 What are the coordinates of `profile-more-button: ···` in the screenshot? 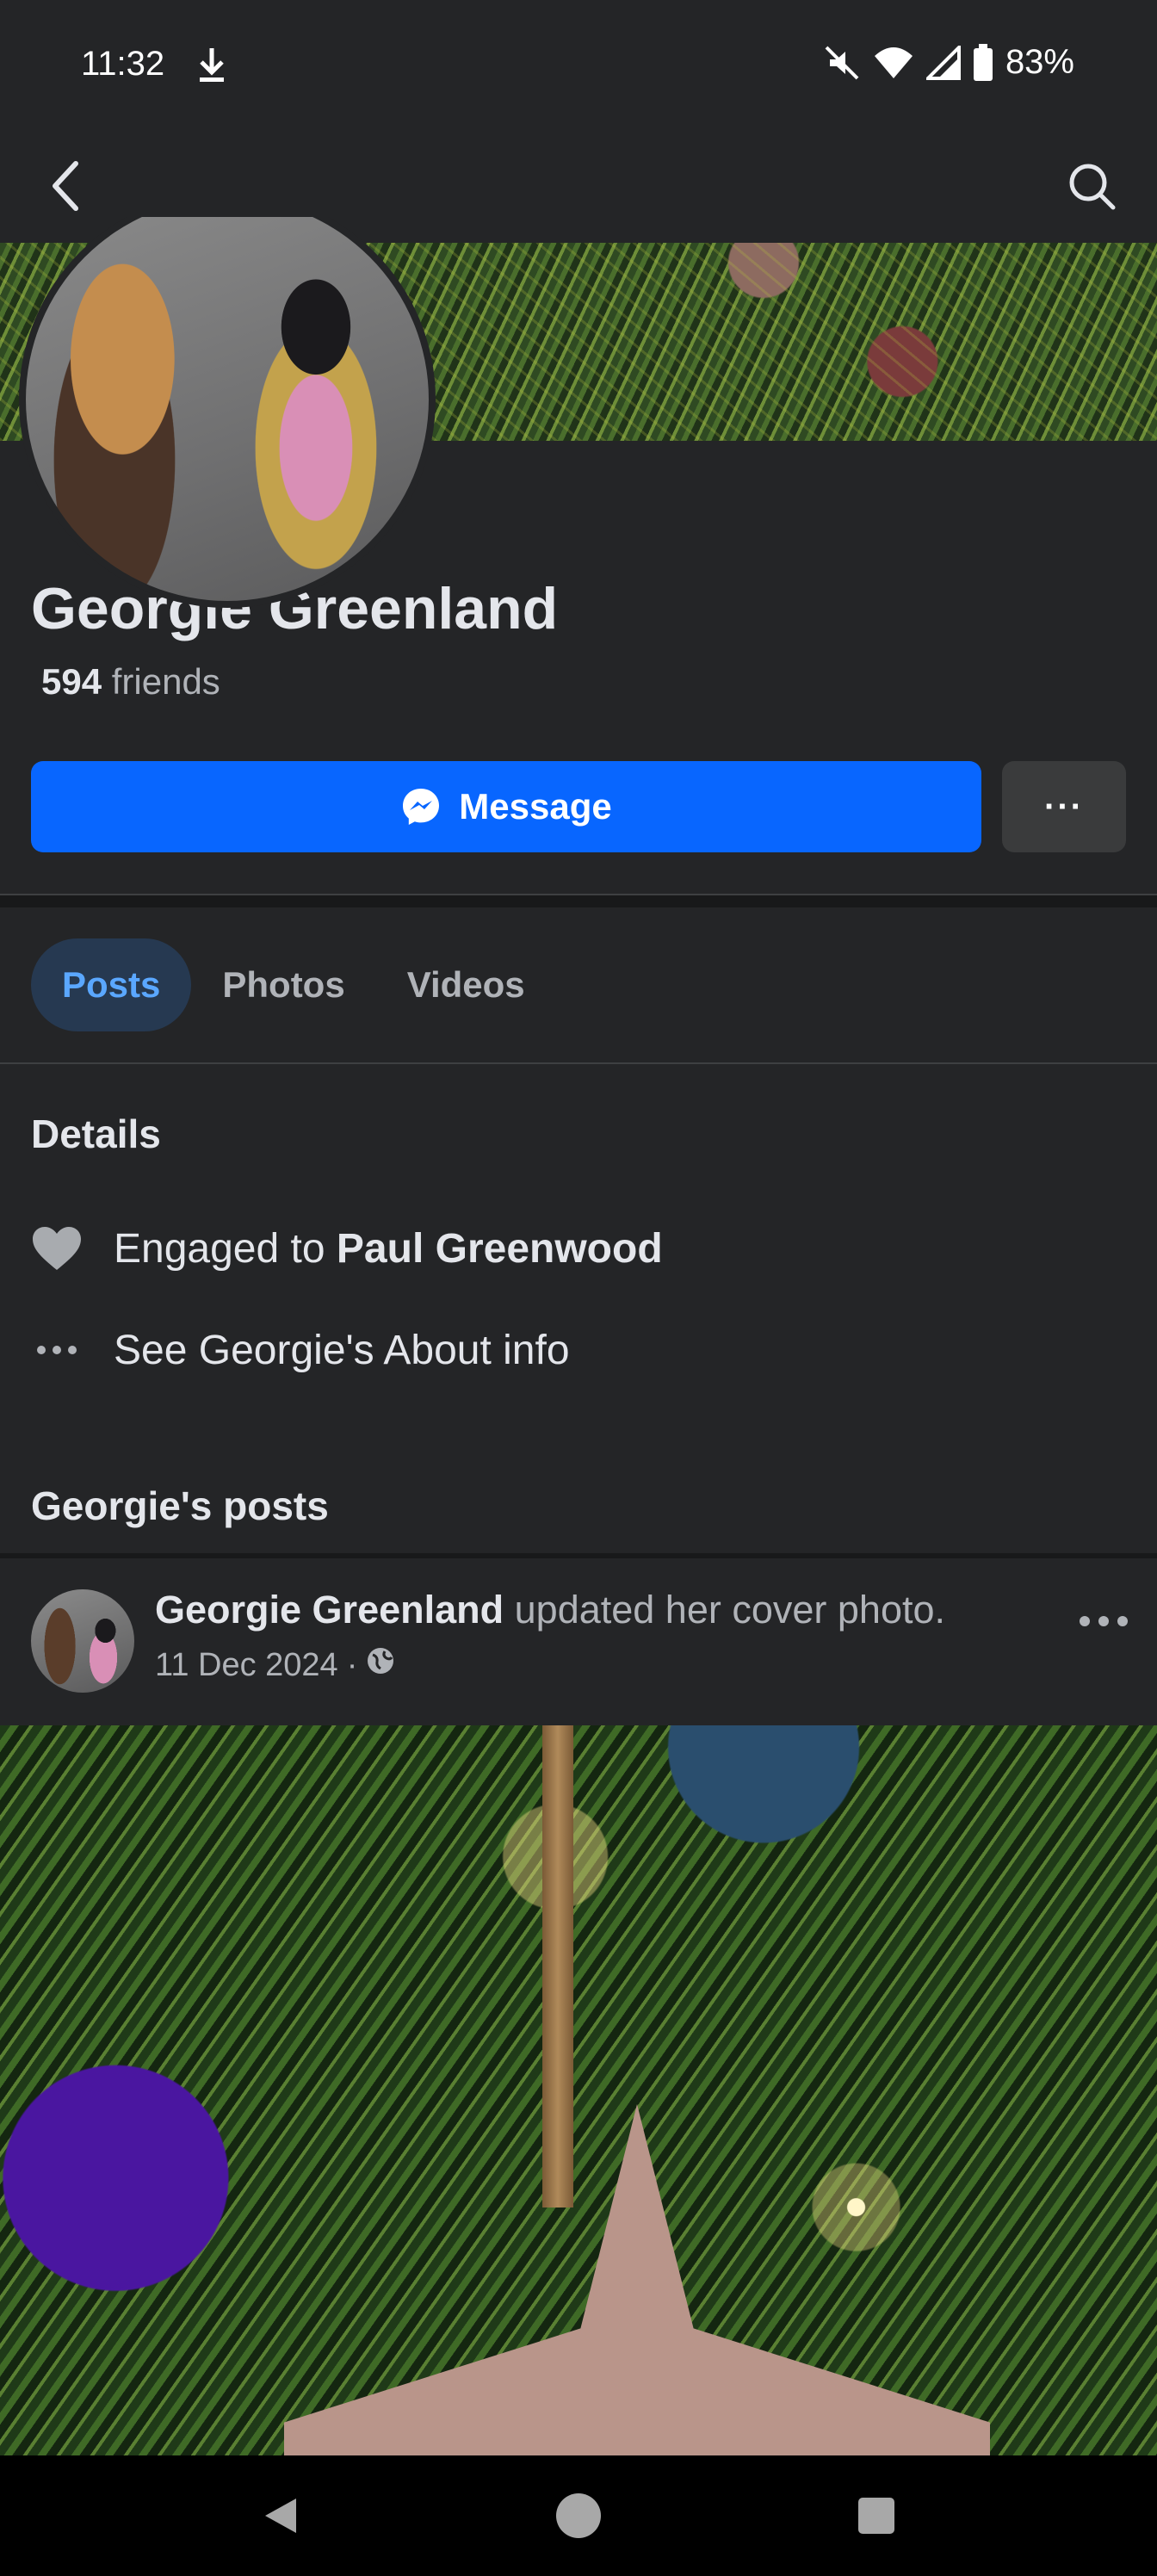 It's located at (1064, 807).